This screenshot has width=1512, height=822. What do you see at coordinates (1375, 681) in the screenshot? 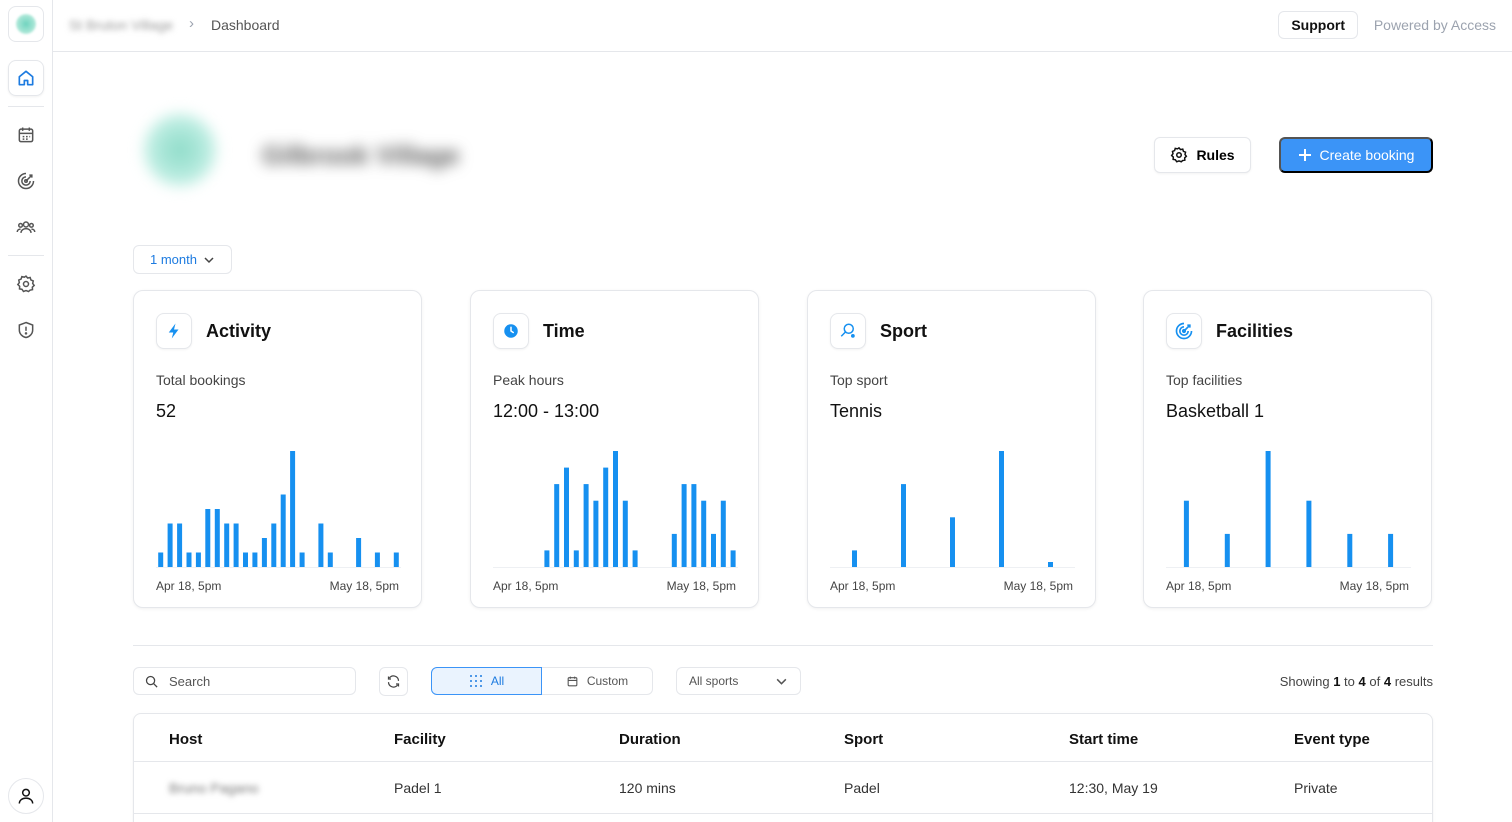
I see `results-of-word: of` at bounding box center [1375, 681].